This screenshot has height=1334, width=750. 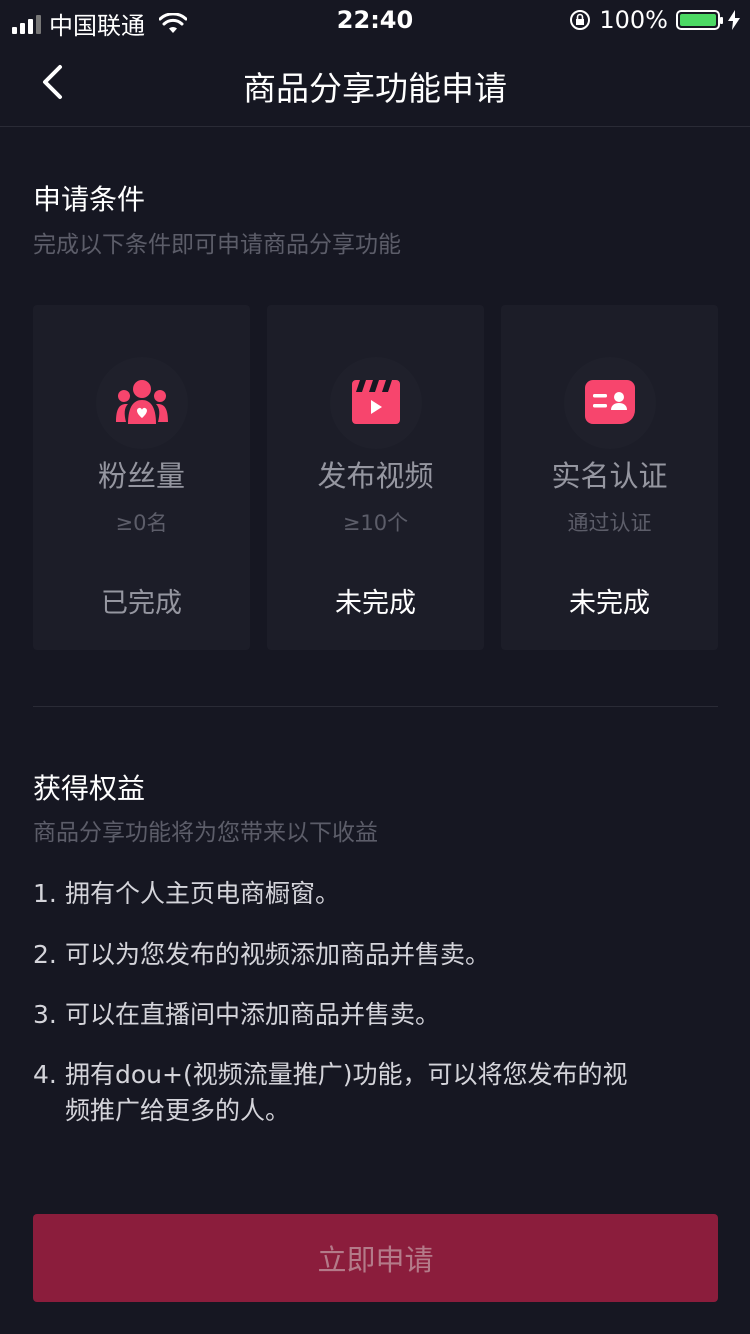 What do you see at coordinates (45, 1014) in the screenshot?
I see `benefit-number: 3.` at bounding box center [45, 1014].